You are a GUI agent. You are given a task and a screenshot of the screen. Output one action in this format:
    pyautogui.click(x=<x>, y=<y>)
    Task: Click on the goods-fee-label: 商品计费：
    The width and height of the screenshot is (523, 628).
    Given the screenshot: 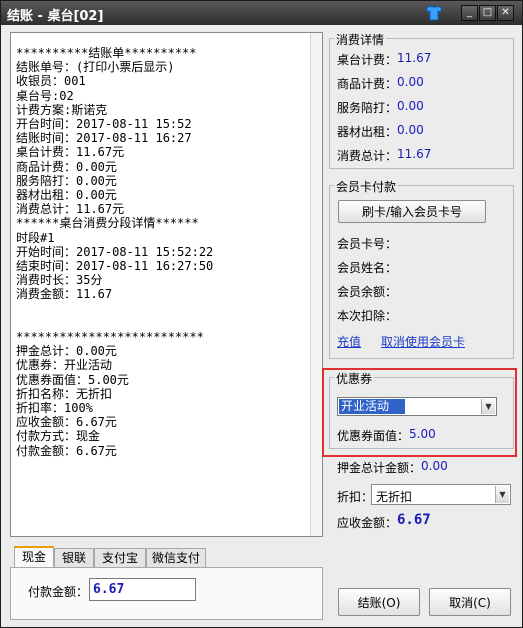 What is the action you would take?
    pyautogui.click(x=367, y=84)
    